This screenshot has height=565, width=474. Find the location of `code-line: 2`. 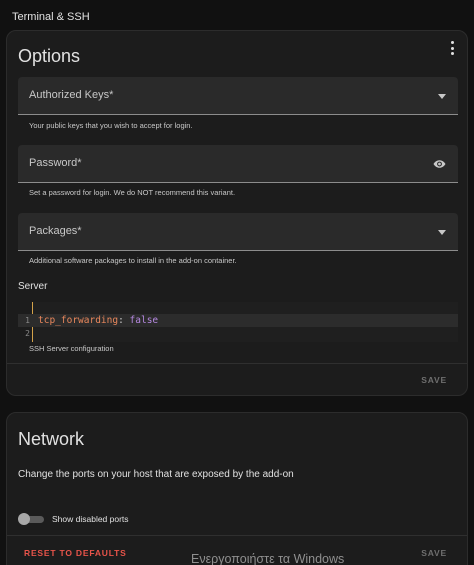

code-line: 2 is located at coordinates (238, 333).